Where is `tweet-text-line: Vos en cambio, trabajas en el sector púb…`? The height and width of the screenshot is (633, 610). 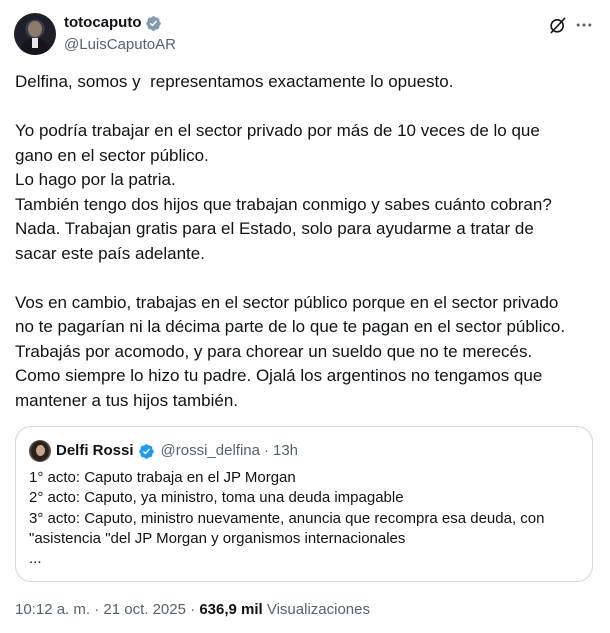
tweet-text-line: Vos en cambio, trabajas en el sector púb… is located at coordinates (287, 302).